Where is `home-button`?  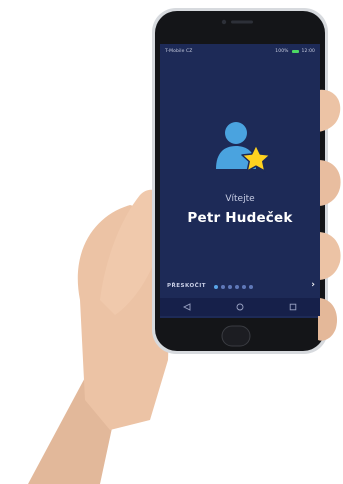
home-button is located at coordinates (236, 336).